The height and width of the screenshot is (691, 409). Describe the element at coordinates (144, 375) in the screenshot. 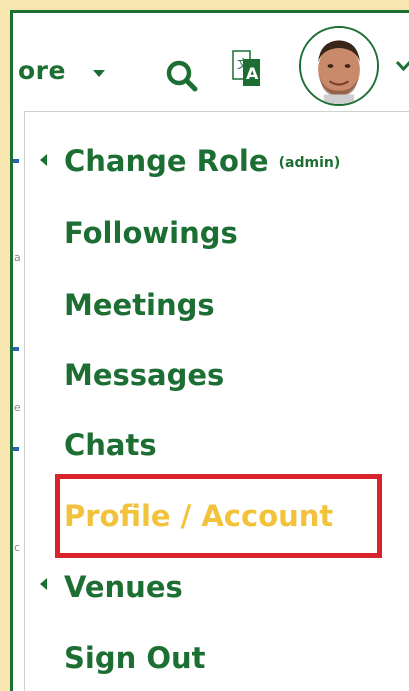

I see `menu-item-messages: Messages` at that location.